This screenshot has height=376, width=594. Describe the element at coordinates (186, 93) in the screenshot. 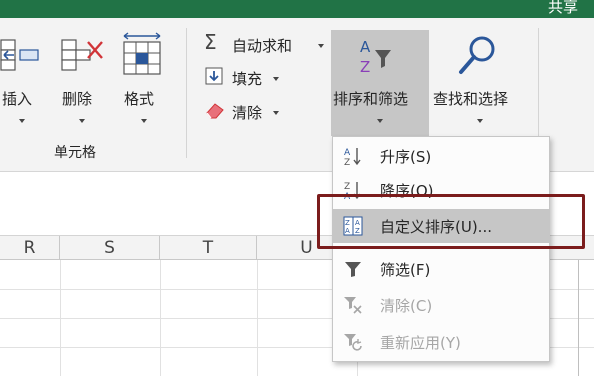

I see `group-divider` at that location.